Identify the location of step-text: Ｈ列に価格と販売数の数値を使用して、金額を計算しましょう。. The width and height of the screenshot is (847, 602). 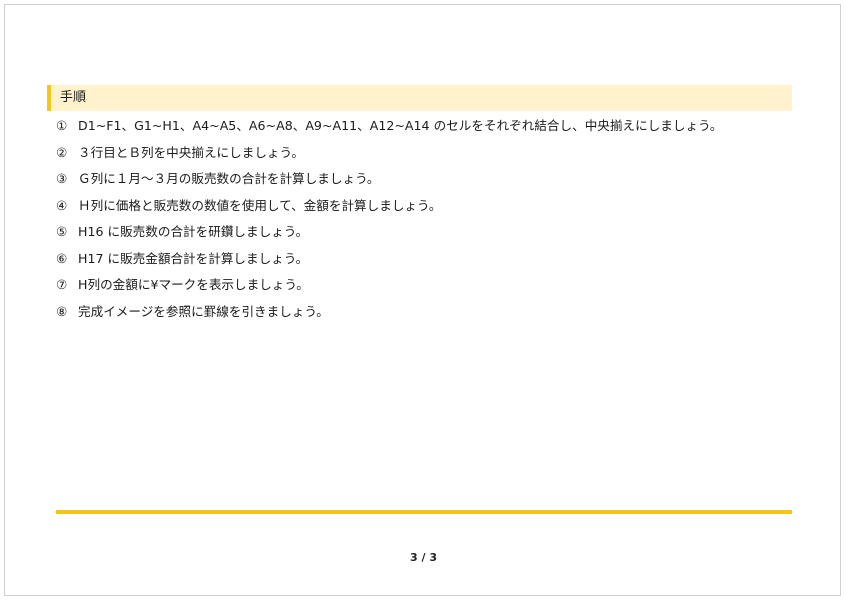
(260, 205).